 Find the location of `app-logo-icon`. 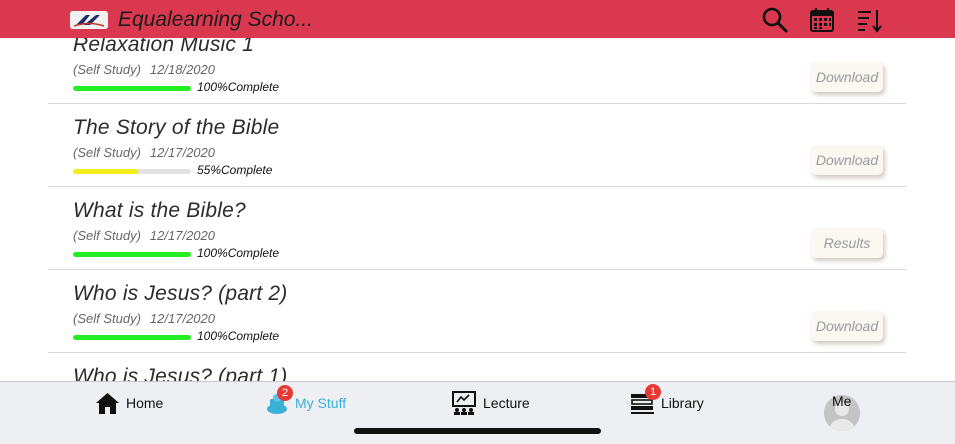

app-logo-icon is located at coordinates (89, 20).